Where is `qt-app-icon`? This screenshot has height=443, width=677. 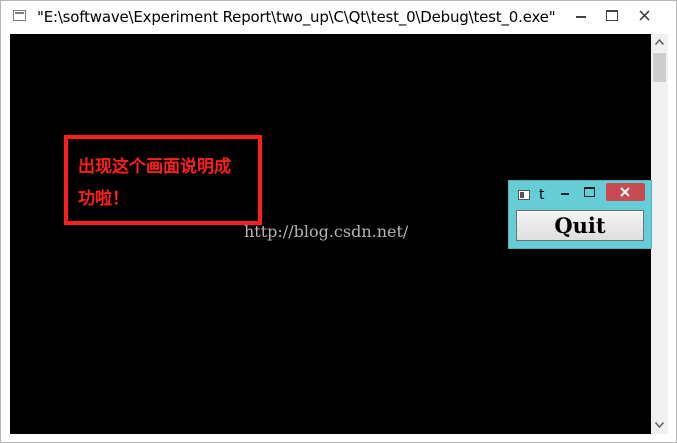
qt-app-icon is located at coordinates (524, 195).